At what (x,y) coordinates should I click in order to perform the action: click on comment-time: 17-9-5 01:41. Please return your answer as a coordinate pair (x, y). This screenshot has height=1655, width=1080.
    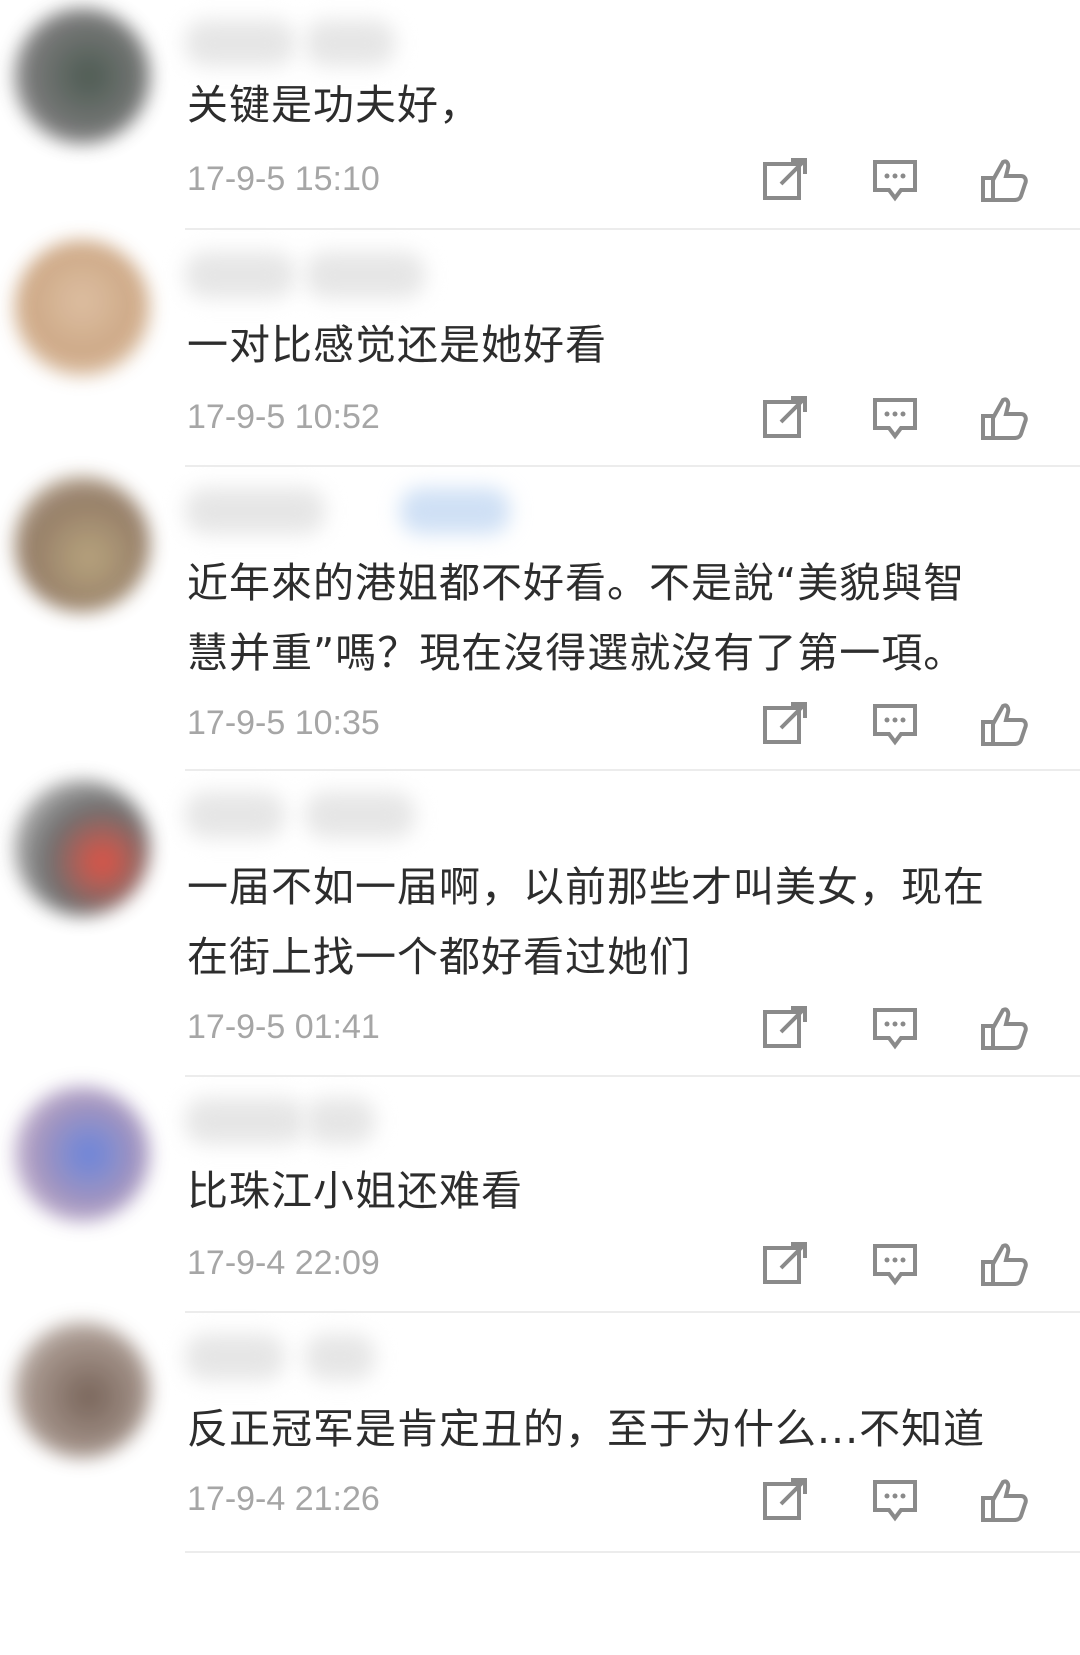
    Looking at the image, I should click on (283, 1027).